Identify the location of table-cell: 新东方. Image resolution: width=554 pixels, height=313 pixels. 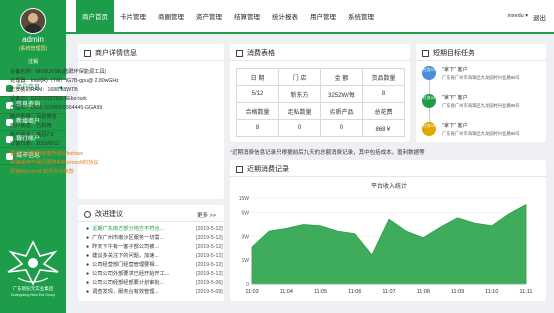
(299, 94).